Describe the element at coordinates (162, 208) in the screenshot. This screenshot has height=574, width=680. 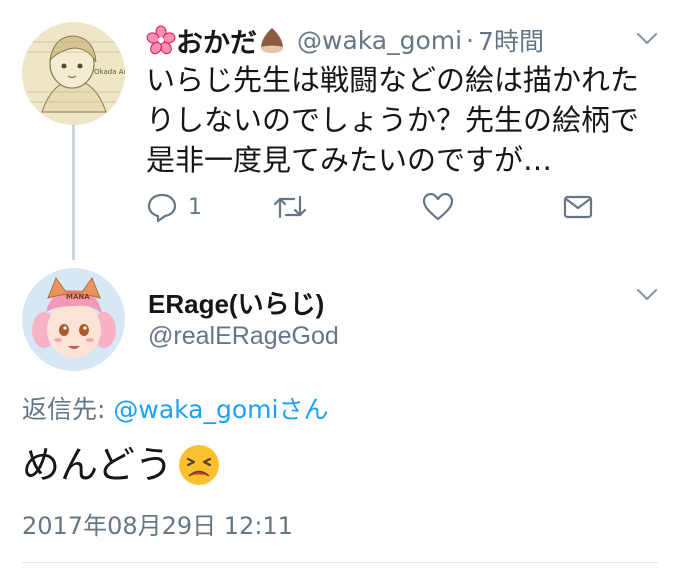
I see `reply-icon` at that location.